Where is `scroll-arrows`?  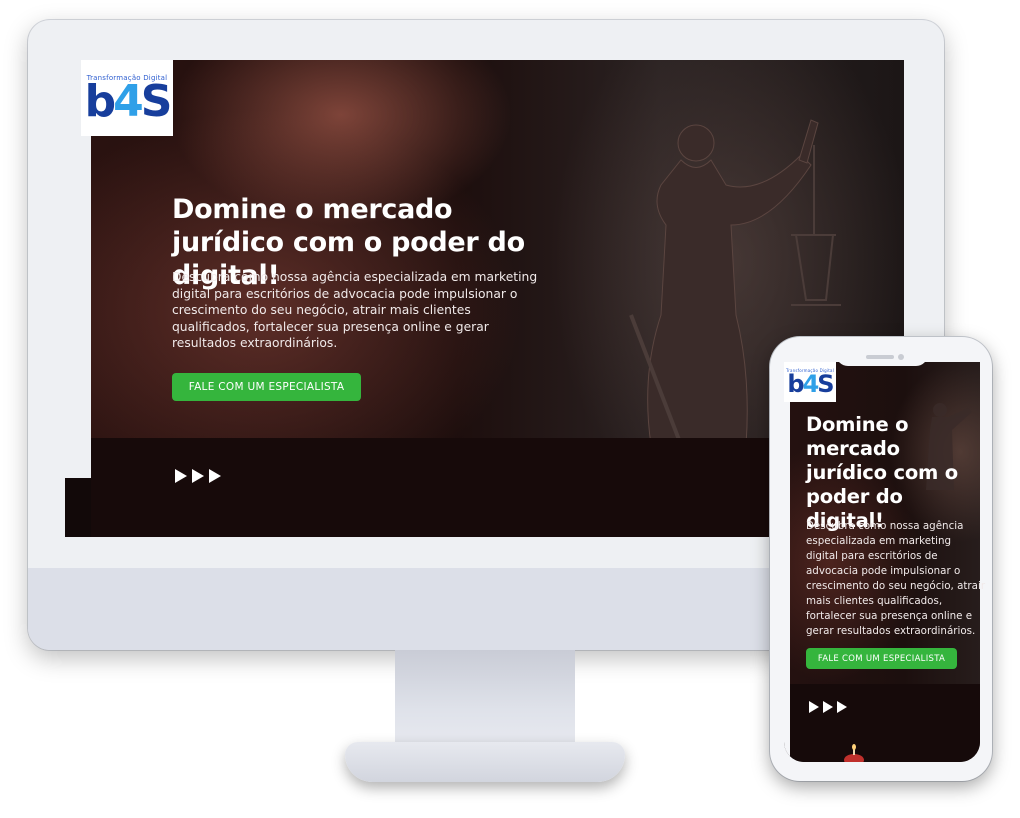
scroll-arrows is located at coordinates (198, 476).